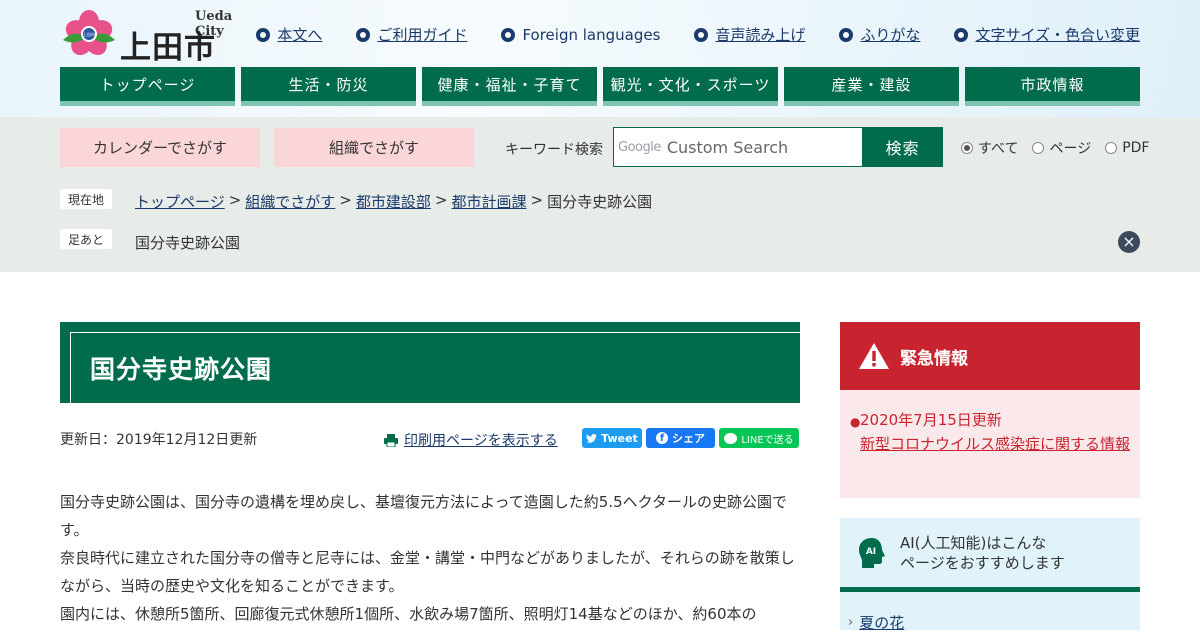 The image size is (1200, 633). Describe the element at coordinates (181, 369) in the screenshot. I see `page-title: 国分寺史跡公園` at that location.